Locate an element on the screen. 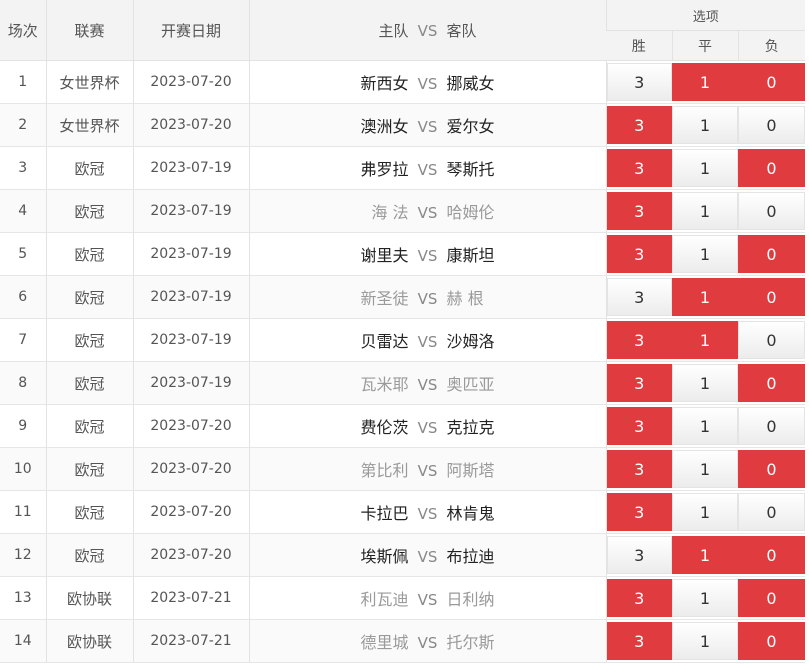 The width and height of the screenshot is (809, 666). table-row: 1 女世界杯 2023-07-20 新西女 VS 挪威女 3 1 0 is located at coordinates (403, 82).